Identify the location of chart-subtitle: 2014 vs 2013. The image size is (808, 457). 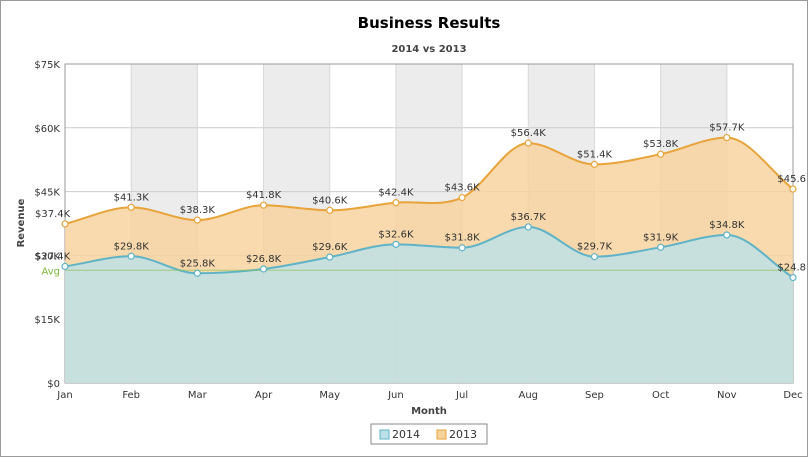
(428, 49).